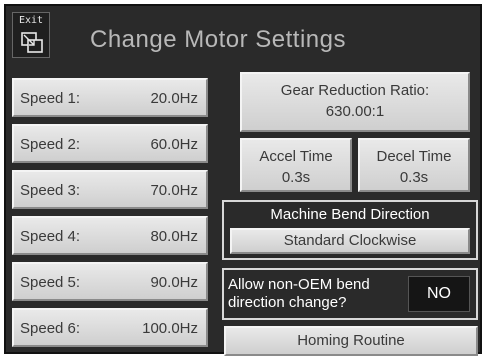 The image size is (487, 358). What do you see at coordinates (174, 236) in the screenshot?
I see `speed-4-value: 80.0Hz` at bounding box center [174, 236].